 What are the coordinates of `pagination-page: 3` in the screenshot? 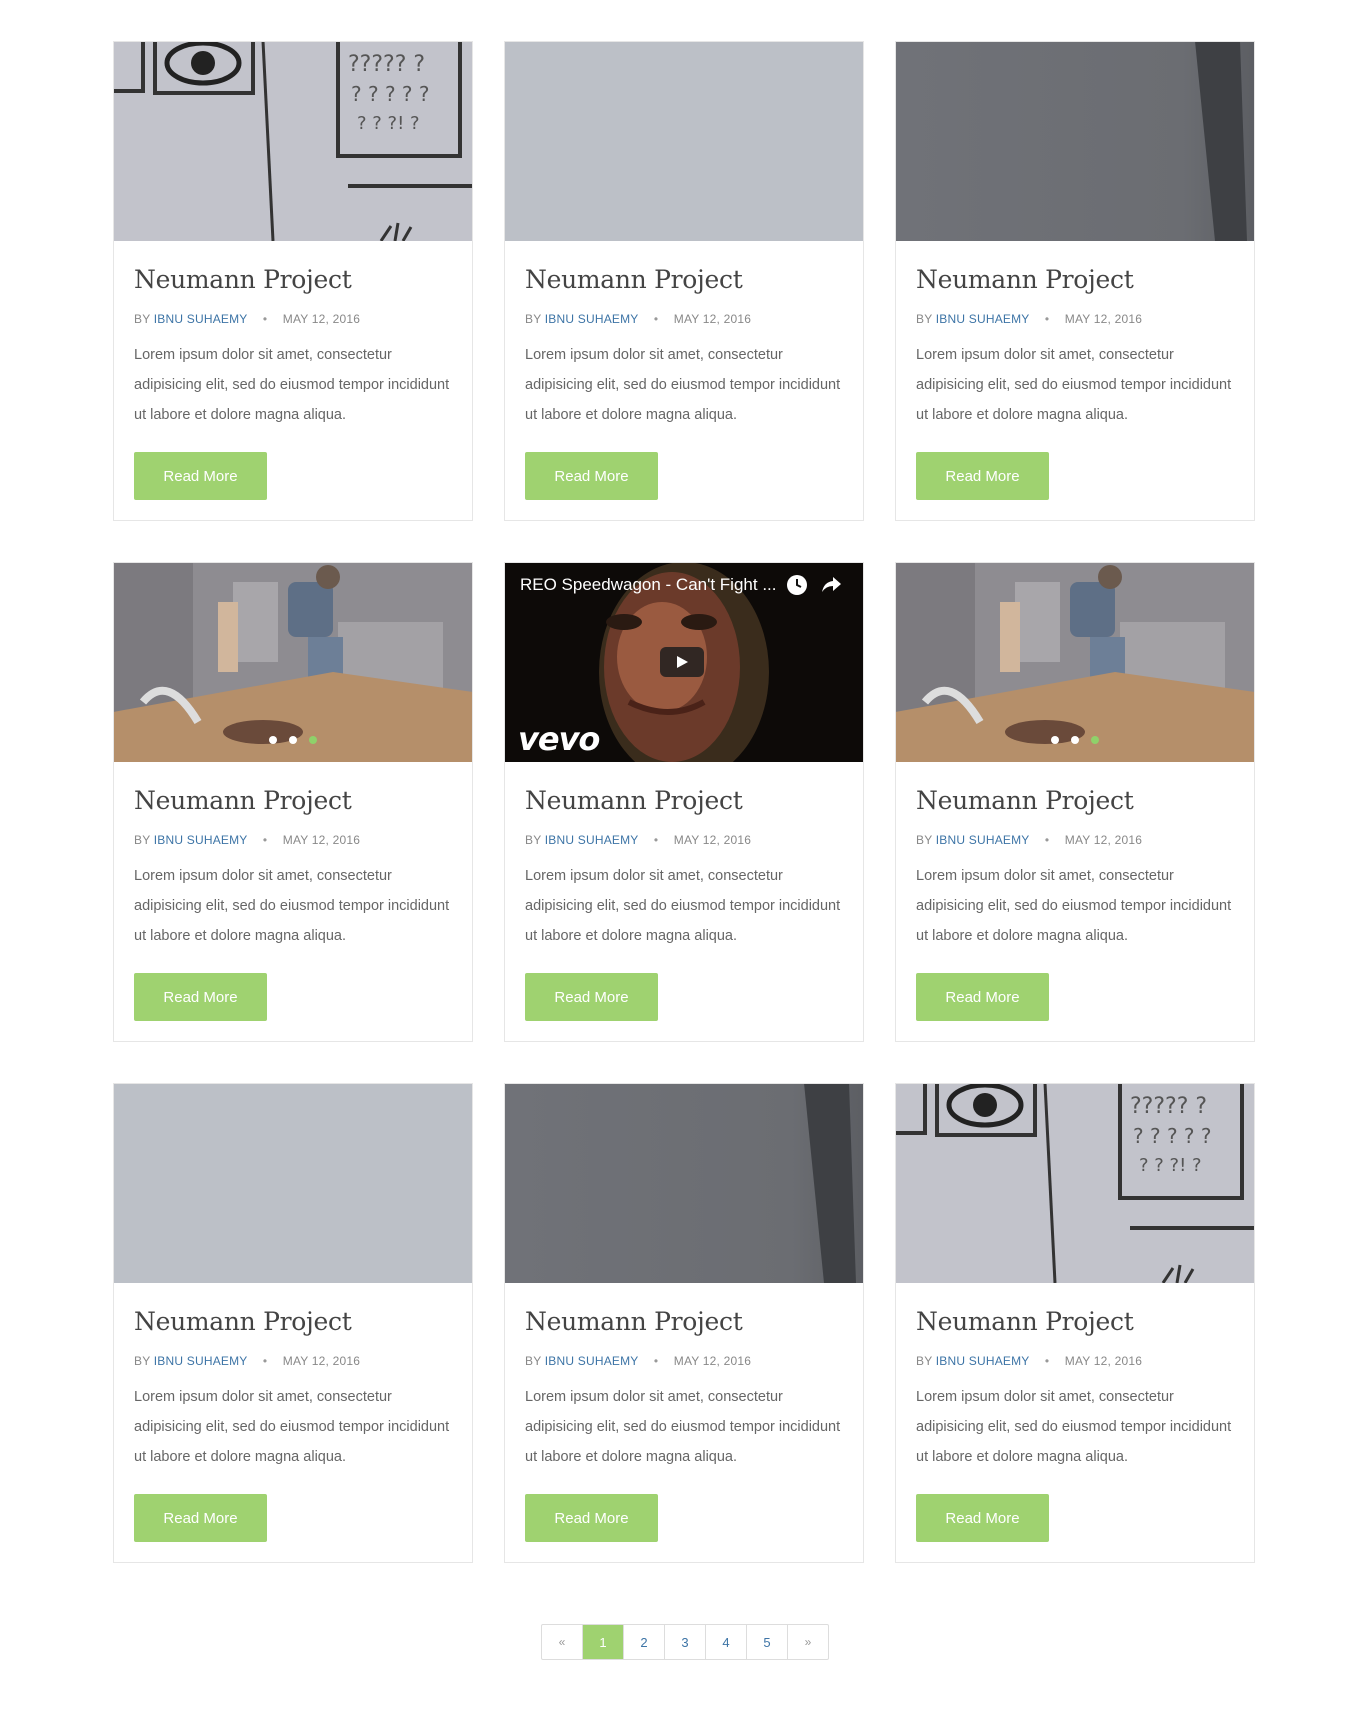 It's located at (684, 1642).